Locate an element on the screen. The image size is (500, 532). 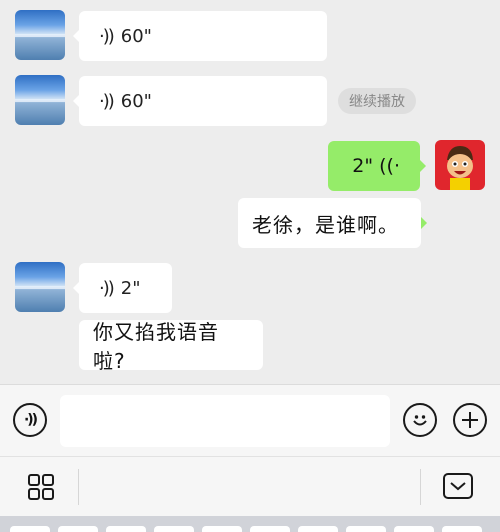
sent-voice-bubble: 2" ((· is located at coordinates (377, 166).